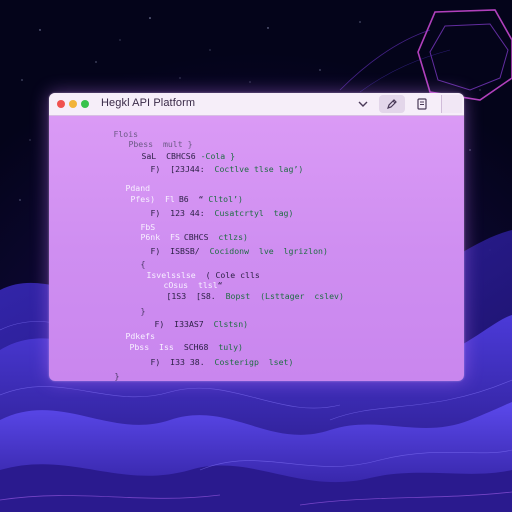 This screenshot has width=512, height=512. I want to click on code-comment: Cocidonw lve lgrizlon), so click(268, 251).